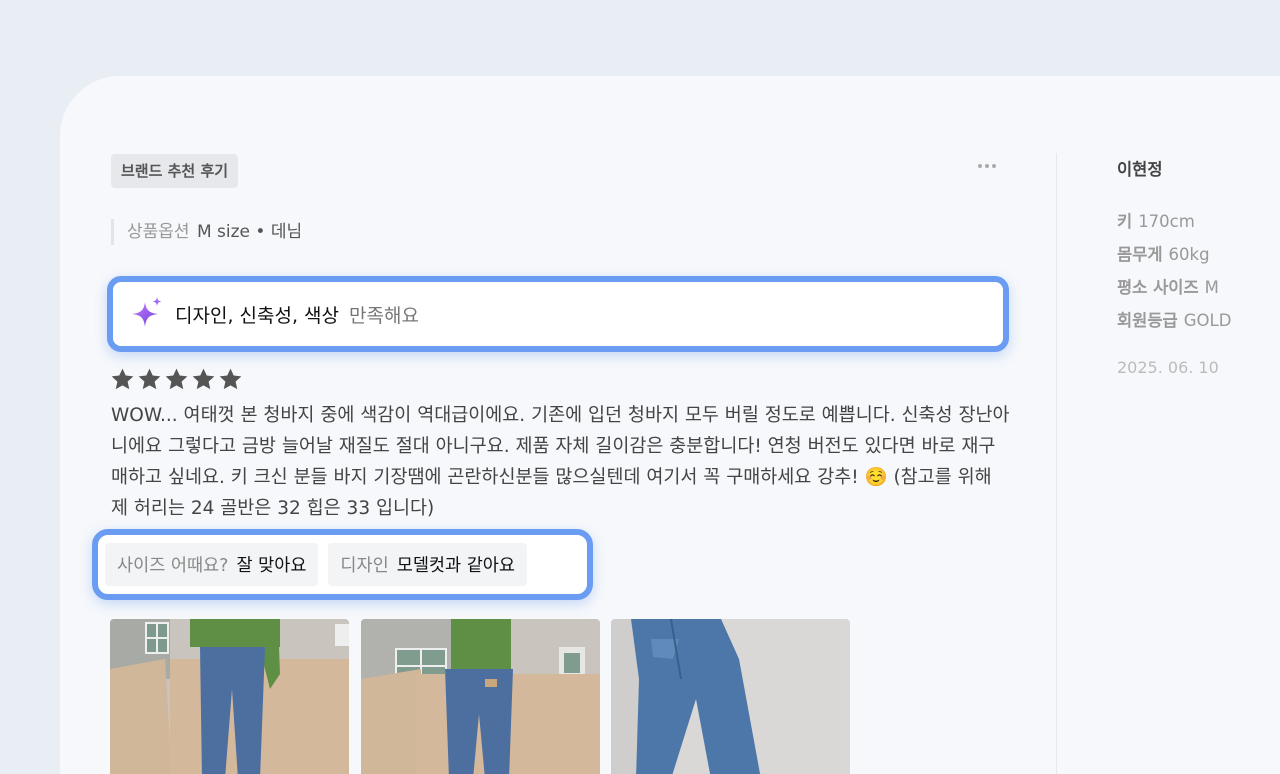 This screenshot has width=1280, height=774. Describe the element at coordinates (147, 312) in the screenshot. I see `sparkle-icon` at that location.